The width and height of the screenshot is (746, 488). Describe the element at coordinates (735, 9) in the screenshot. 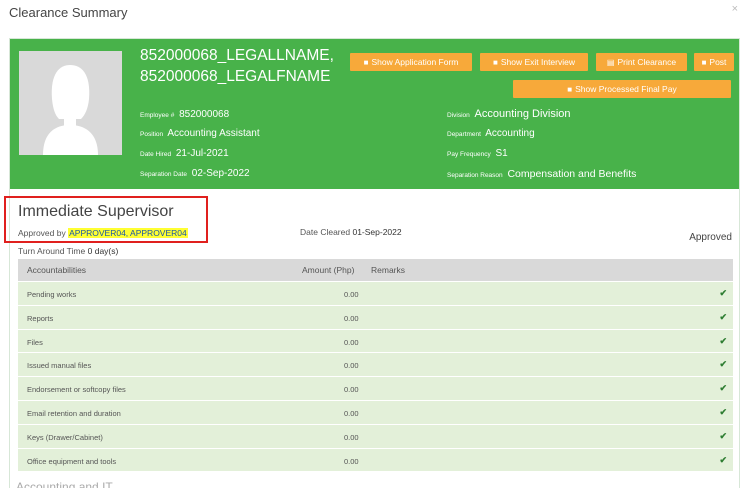

I see `close-icon: ×` at that location.